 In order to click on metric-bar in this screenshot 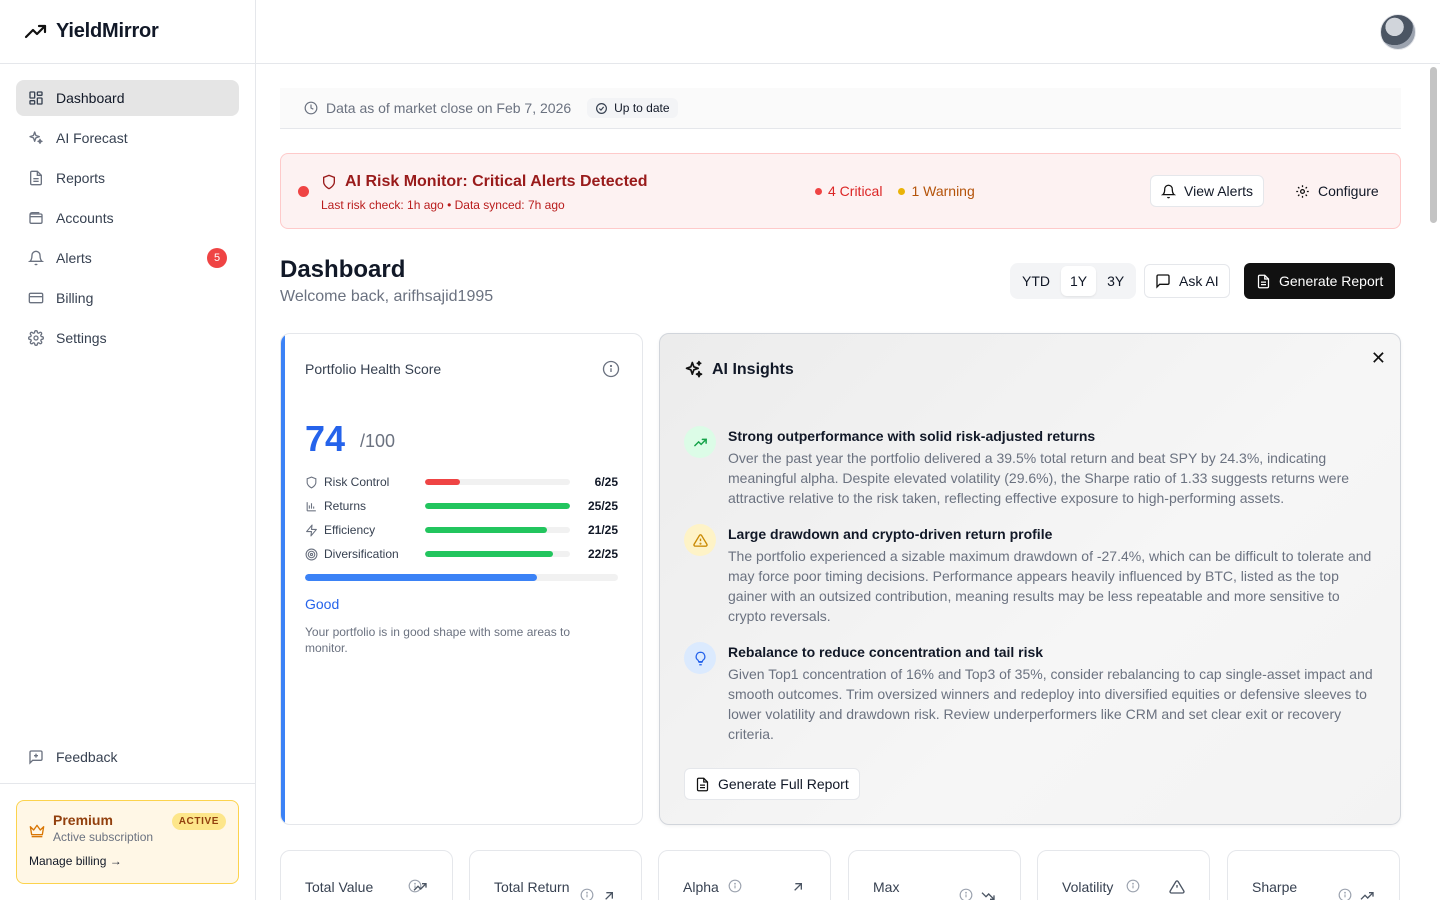, I will do `click(497, 506)`.